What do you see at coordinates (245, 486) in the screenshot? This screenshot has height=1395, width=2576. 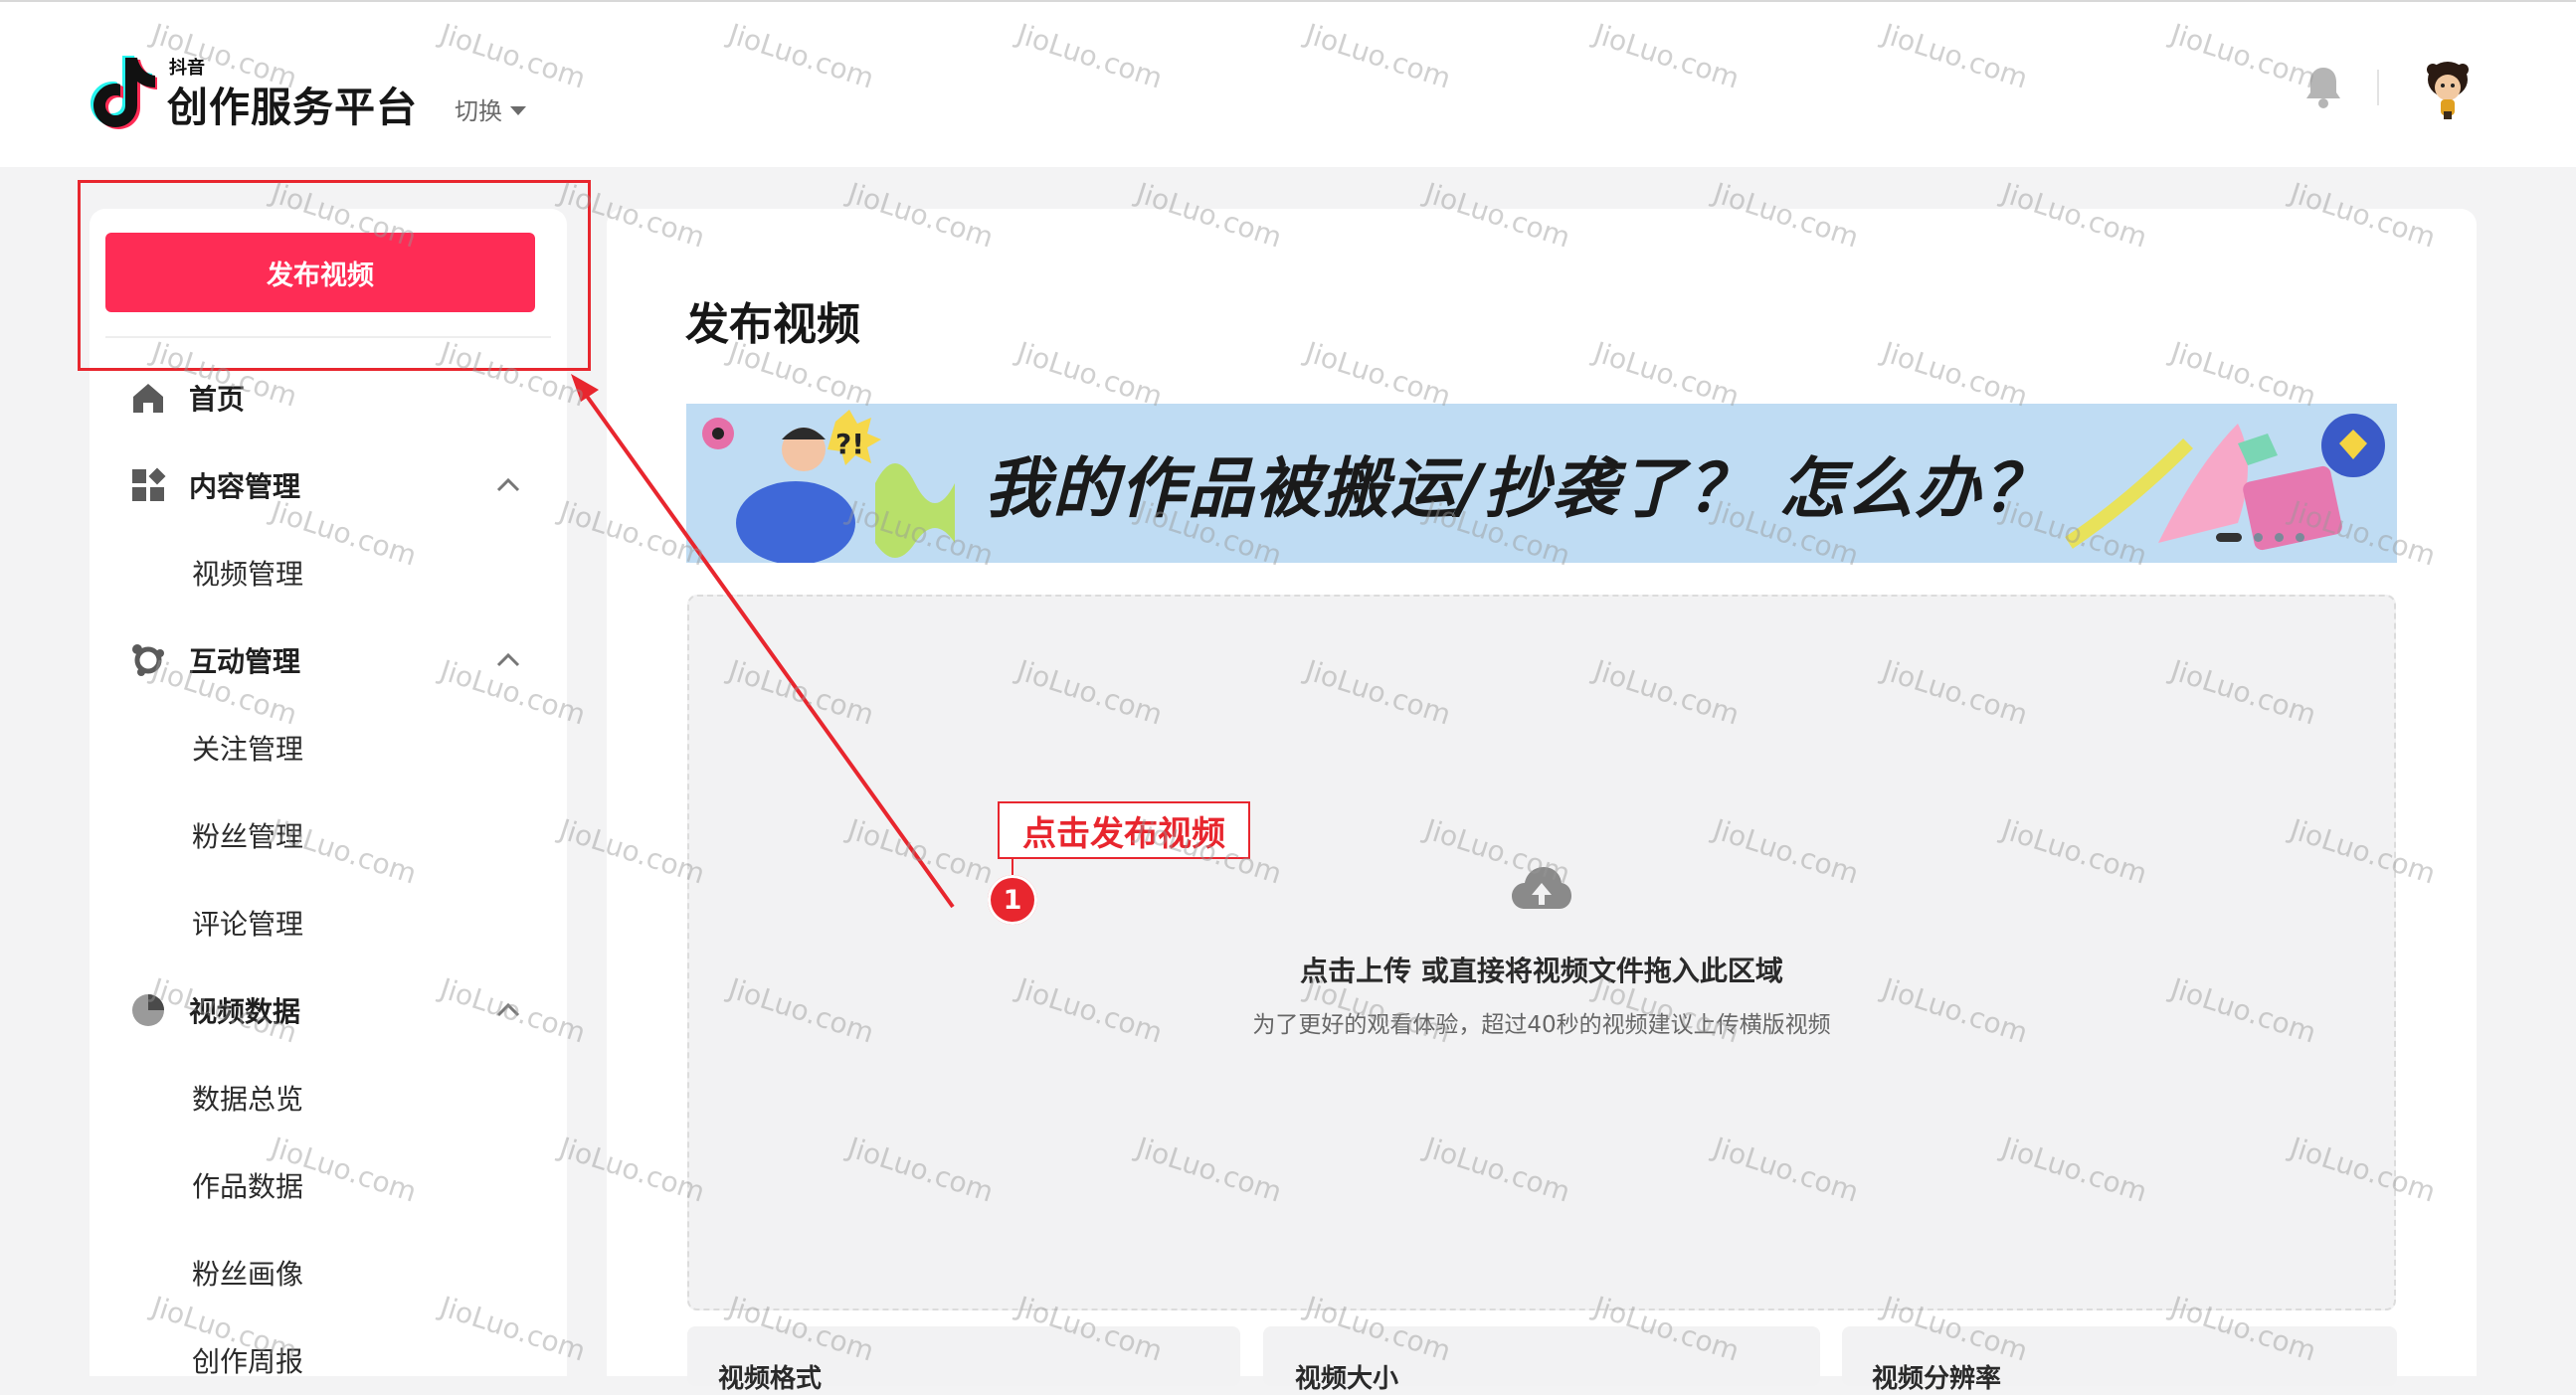 I see `sidebar-item-label: 内容管理` at bounding box center [245, 486].